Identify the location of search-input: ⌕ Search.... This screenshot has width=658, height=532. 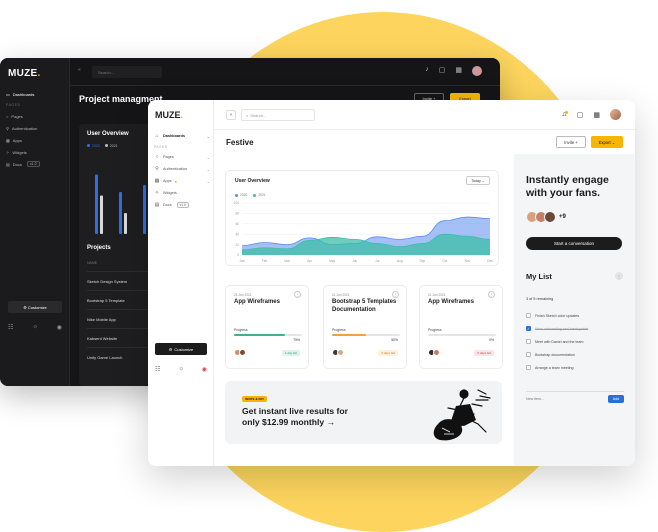
(278, 115).